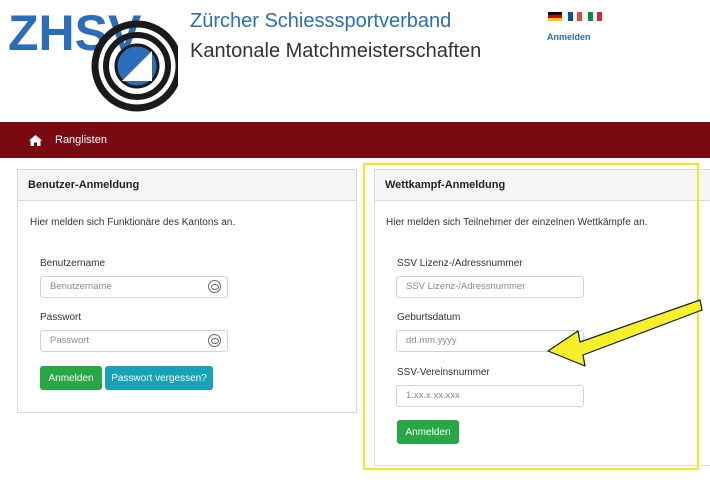  What do you see at coordinates (70, 340) in the screenshot?
I see `password-placeholder: Passwort` at bounding box center [70, 340].